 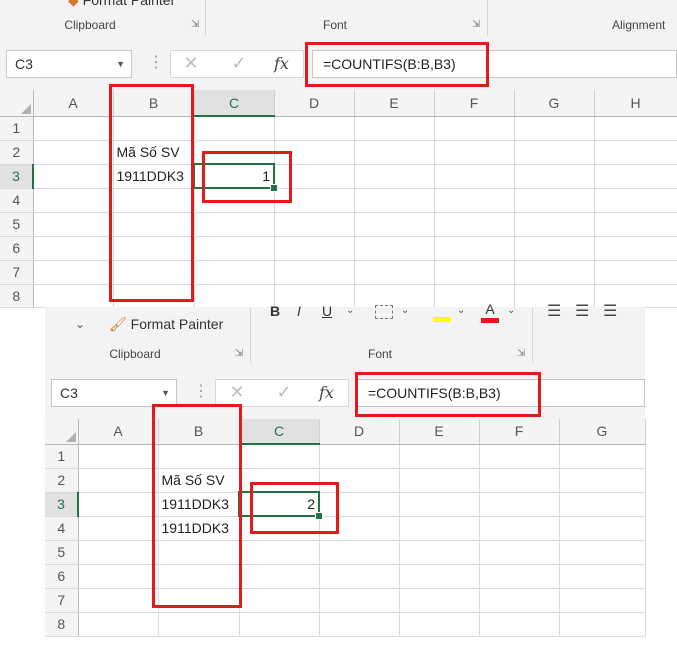 What do you see at coordinates (281, 63) in the screenshot?
I see `insert-function-icon: fx` at bounding box center [281, 63].